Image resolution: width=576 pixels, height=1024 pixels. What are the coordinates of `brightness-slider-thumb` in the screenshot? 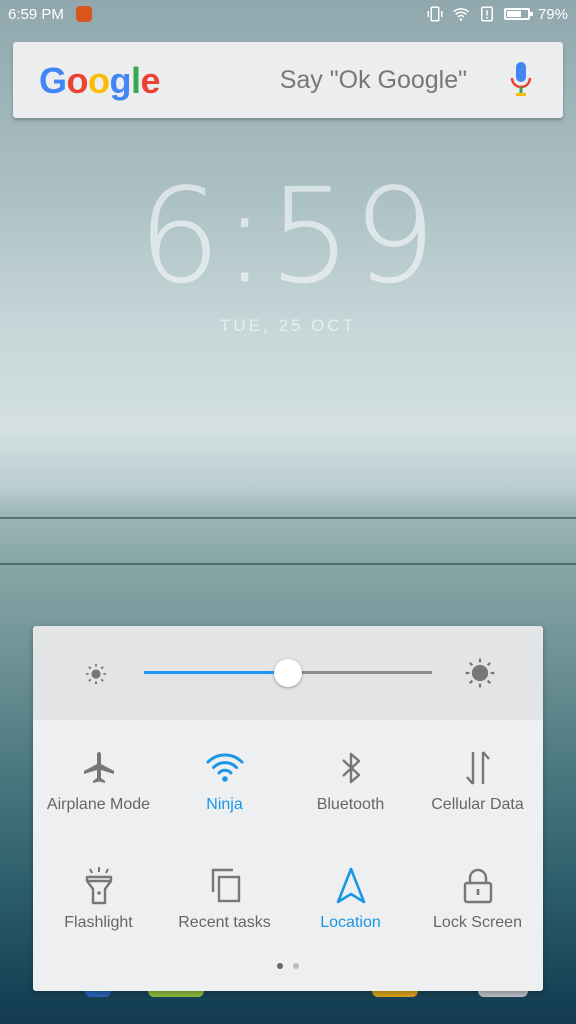 It's located at (288, 673).